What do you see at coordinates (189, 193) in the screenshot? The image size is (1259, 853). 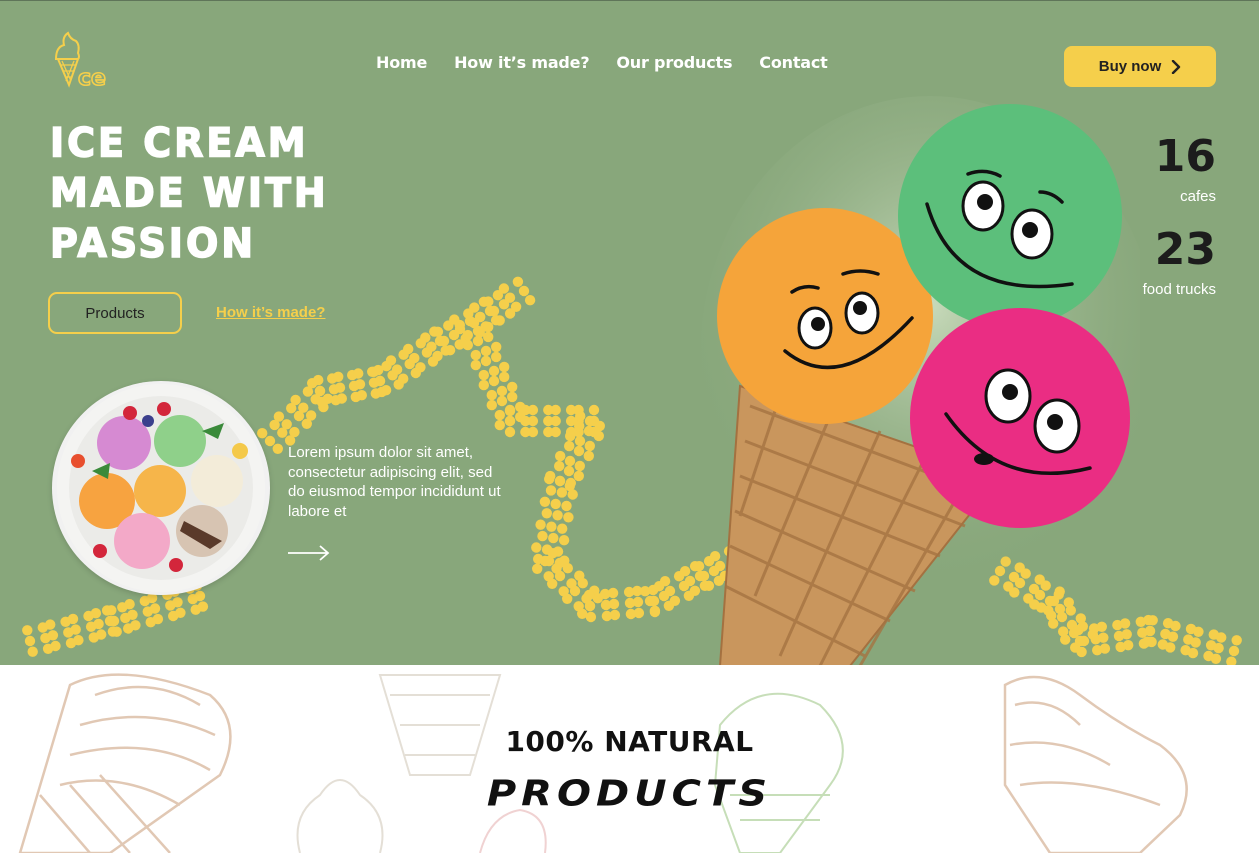 I see `hero-title-line-2: MADE WITH` at bounding box center [189, 193].